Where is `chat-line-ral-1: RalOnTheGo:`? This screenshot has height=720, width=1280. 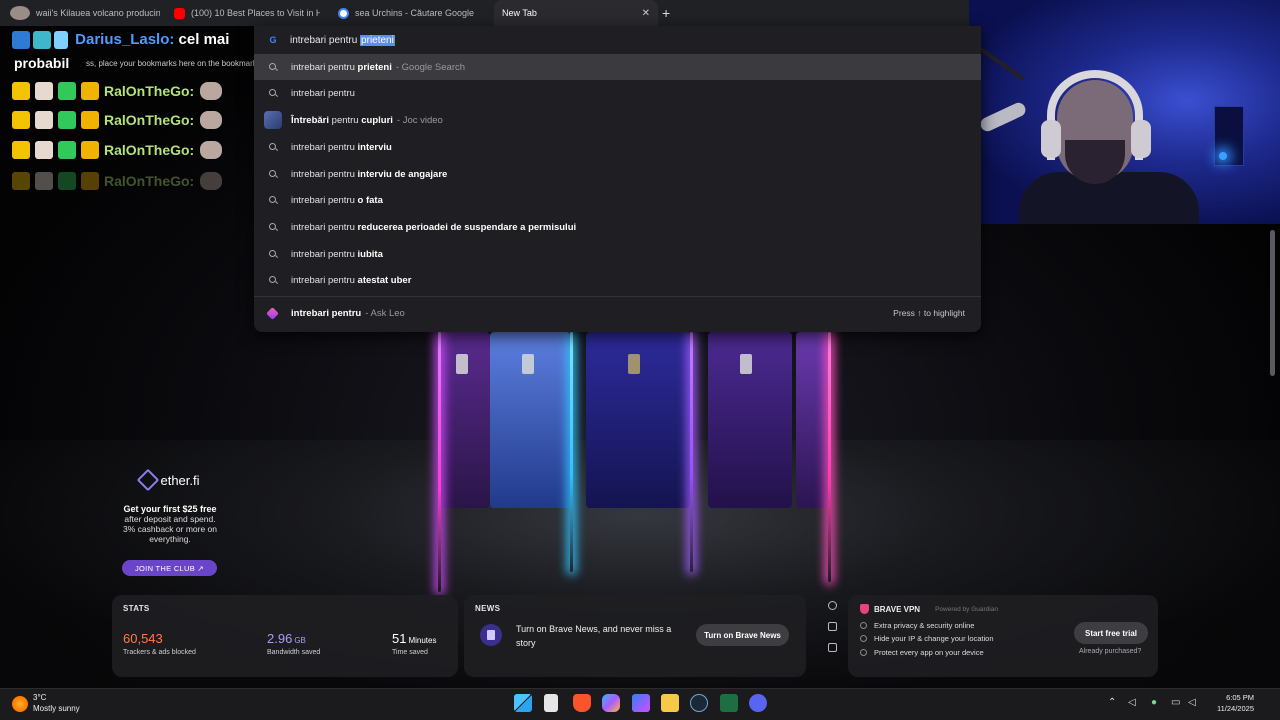 chat-line-ral-1: RalOnTheGo: is located at coordinates (117, 91).